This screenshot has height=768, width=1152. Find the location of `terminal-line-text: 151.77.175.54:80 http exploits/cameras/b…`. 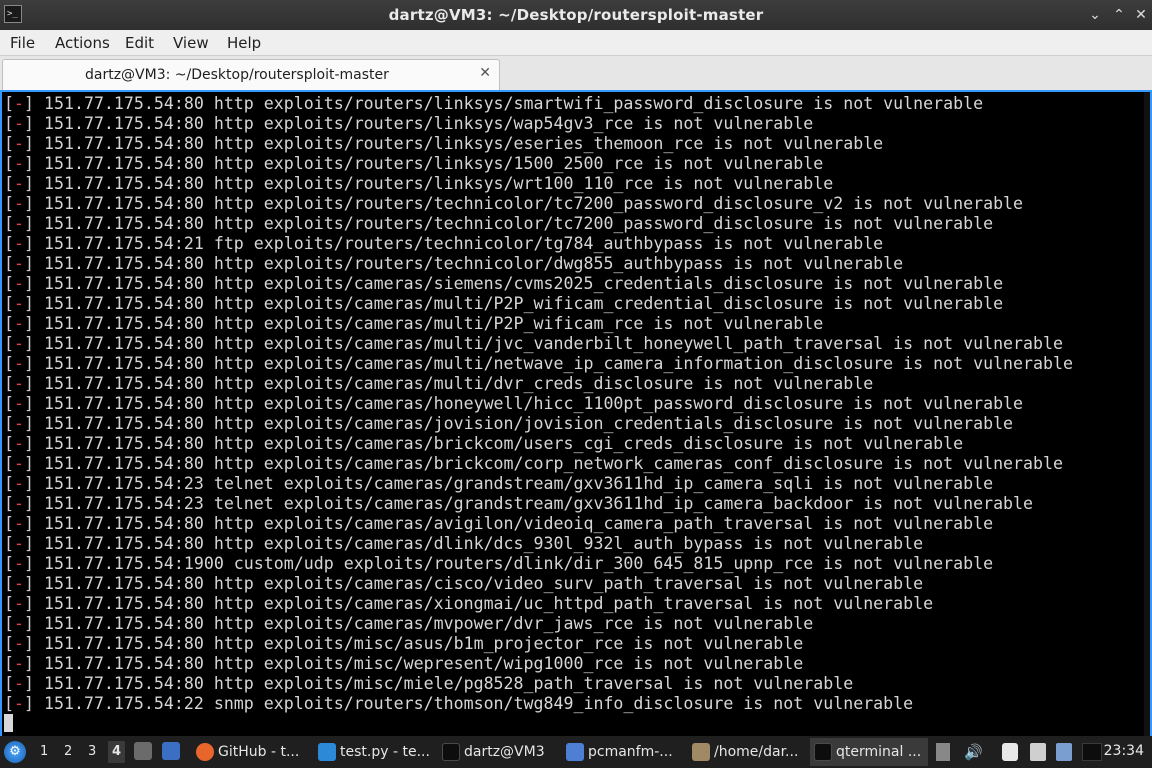

terminal-line-text: 151.77.175.54:80 http exploits/cameras/b… is located at coordinates (548, 463).